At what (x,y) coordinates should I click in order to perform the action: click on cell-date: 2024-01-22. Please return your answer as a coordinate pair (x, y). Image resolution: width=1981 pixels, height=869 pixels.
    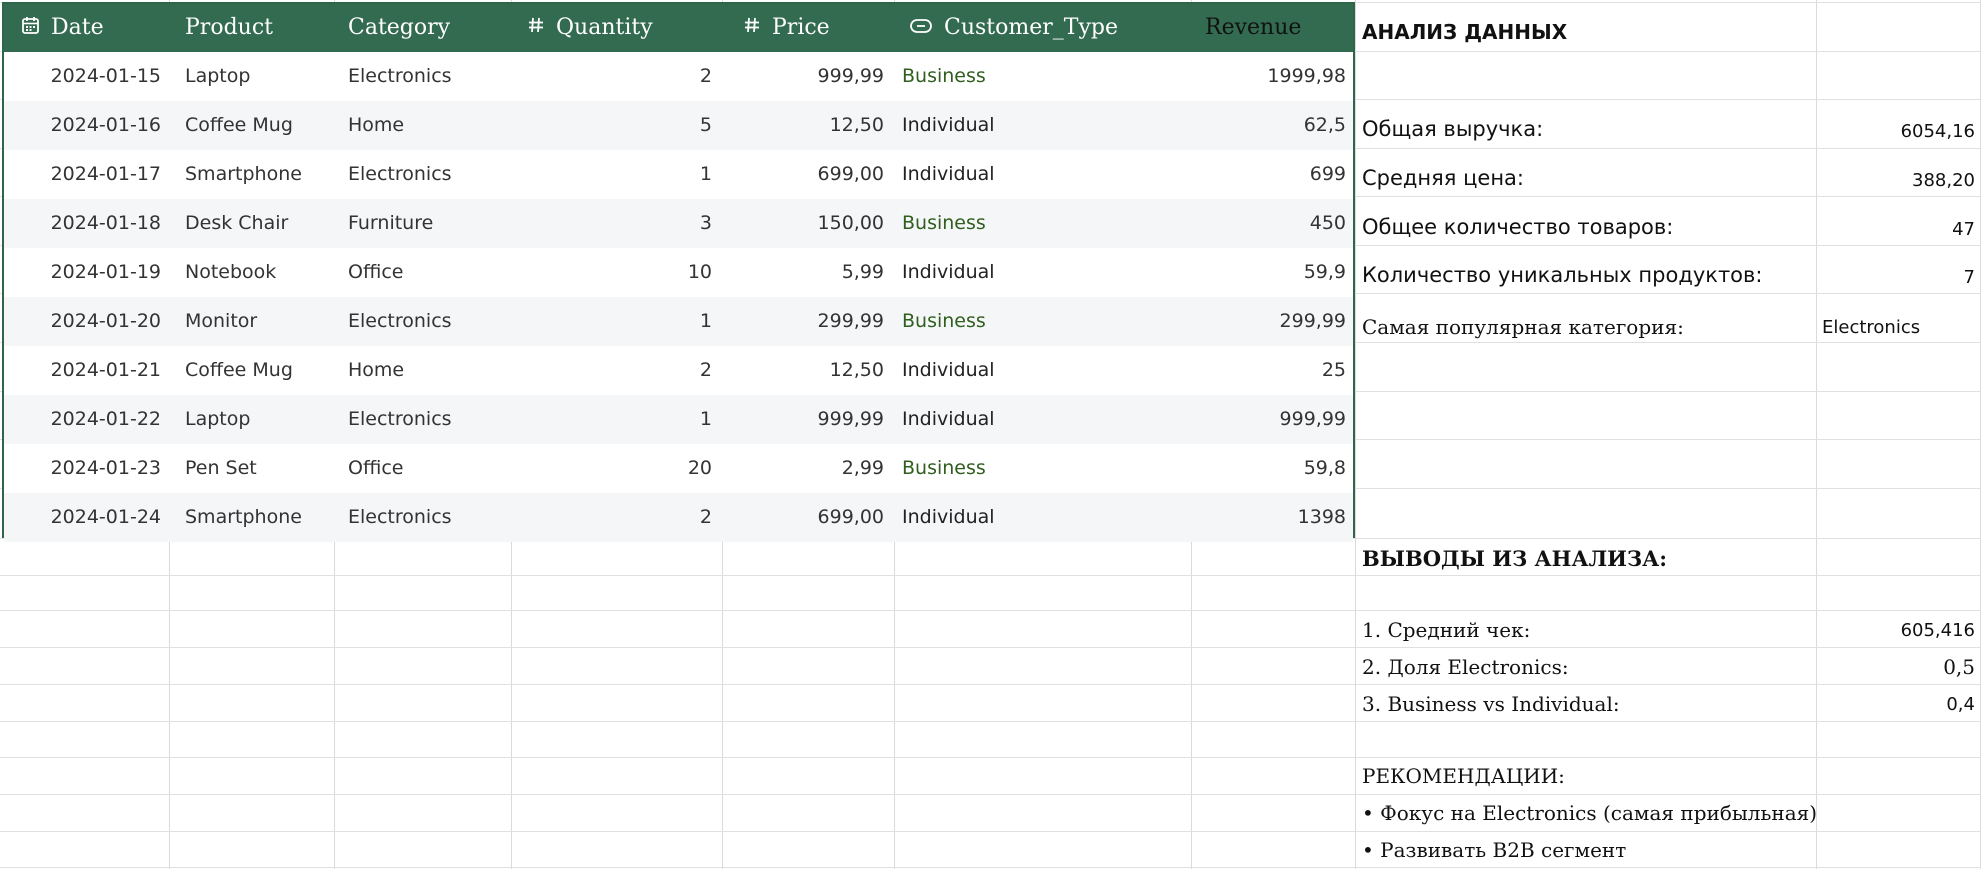
    Looking at the image, I should click on (100, 419).